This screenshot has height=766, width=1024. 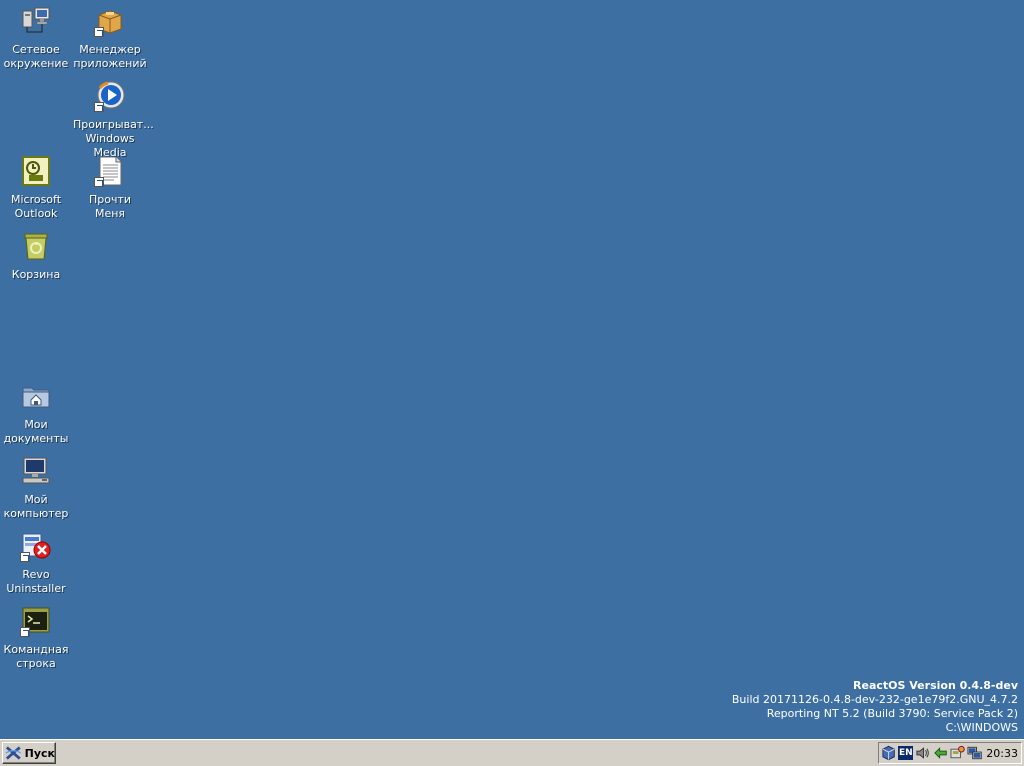 I want to click on desktop-icon-label: Microsoft Outlook, so click(x=36, y=206).